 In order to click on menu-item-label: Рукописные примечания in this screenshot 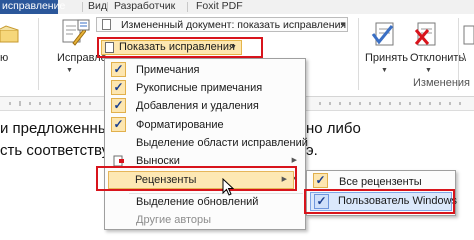, I will do `click(199, 88)`.